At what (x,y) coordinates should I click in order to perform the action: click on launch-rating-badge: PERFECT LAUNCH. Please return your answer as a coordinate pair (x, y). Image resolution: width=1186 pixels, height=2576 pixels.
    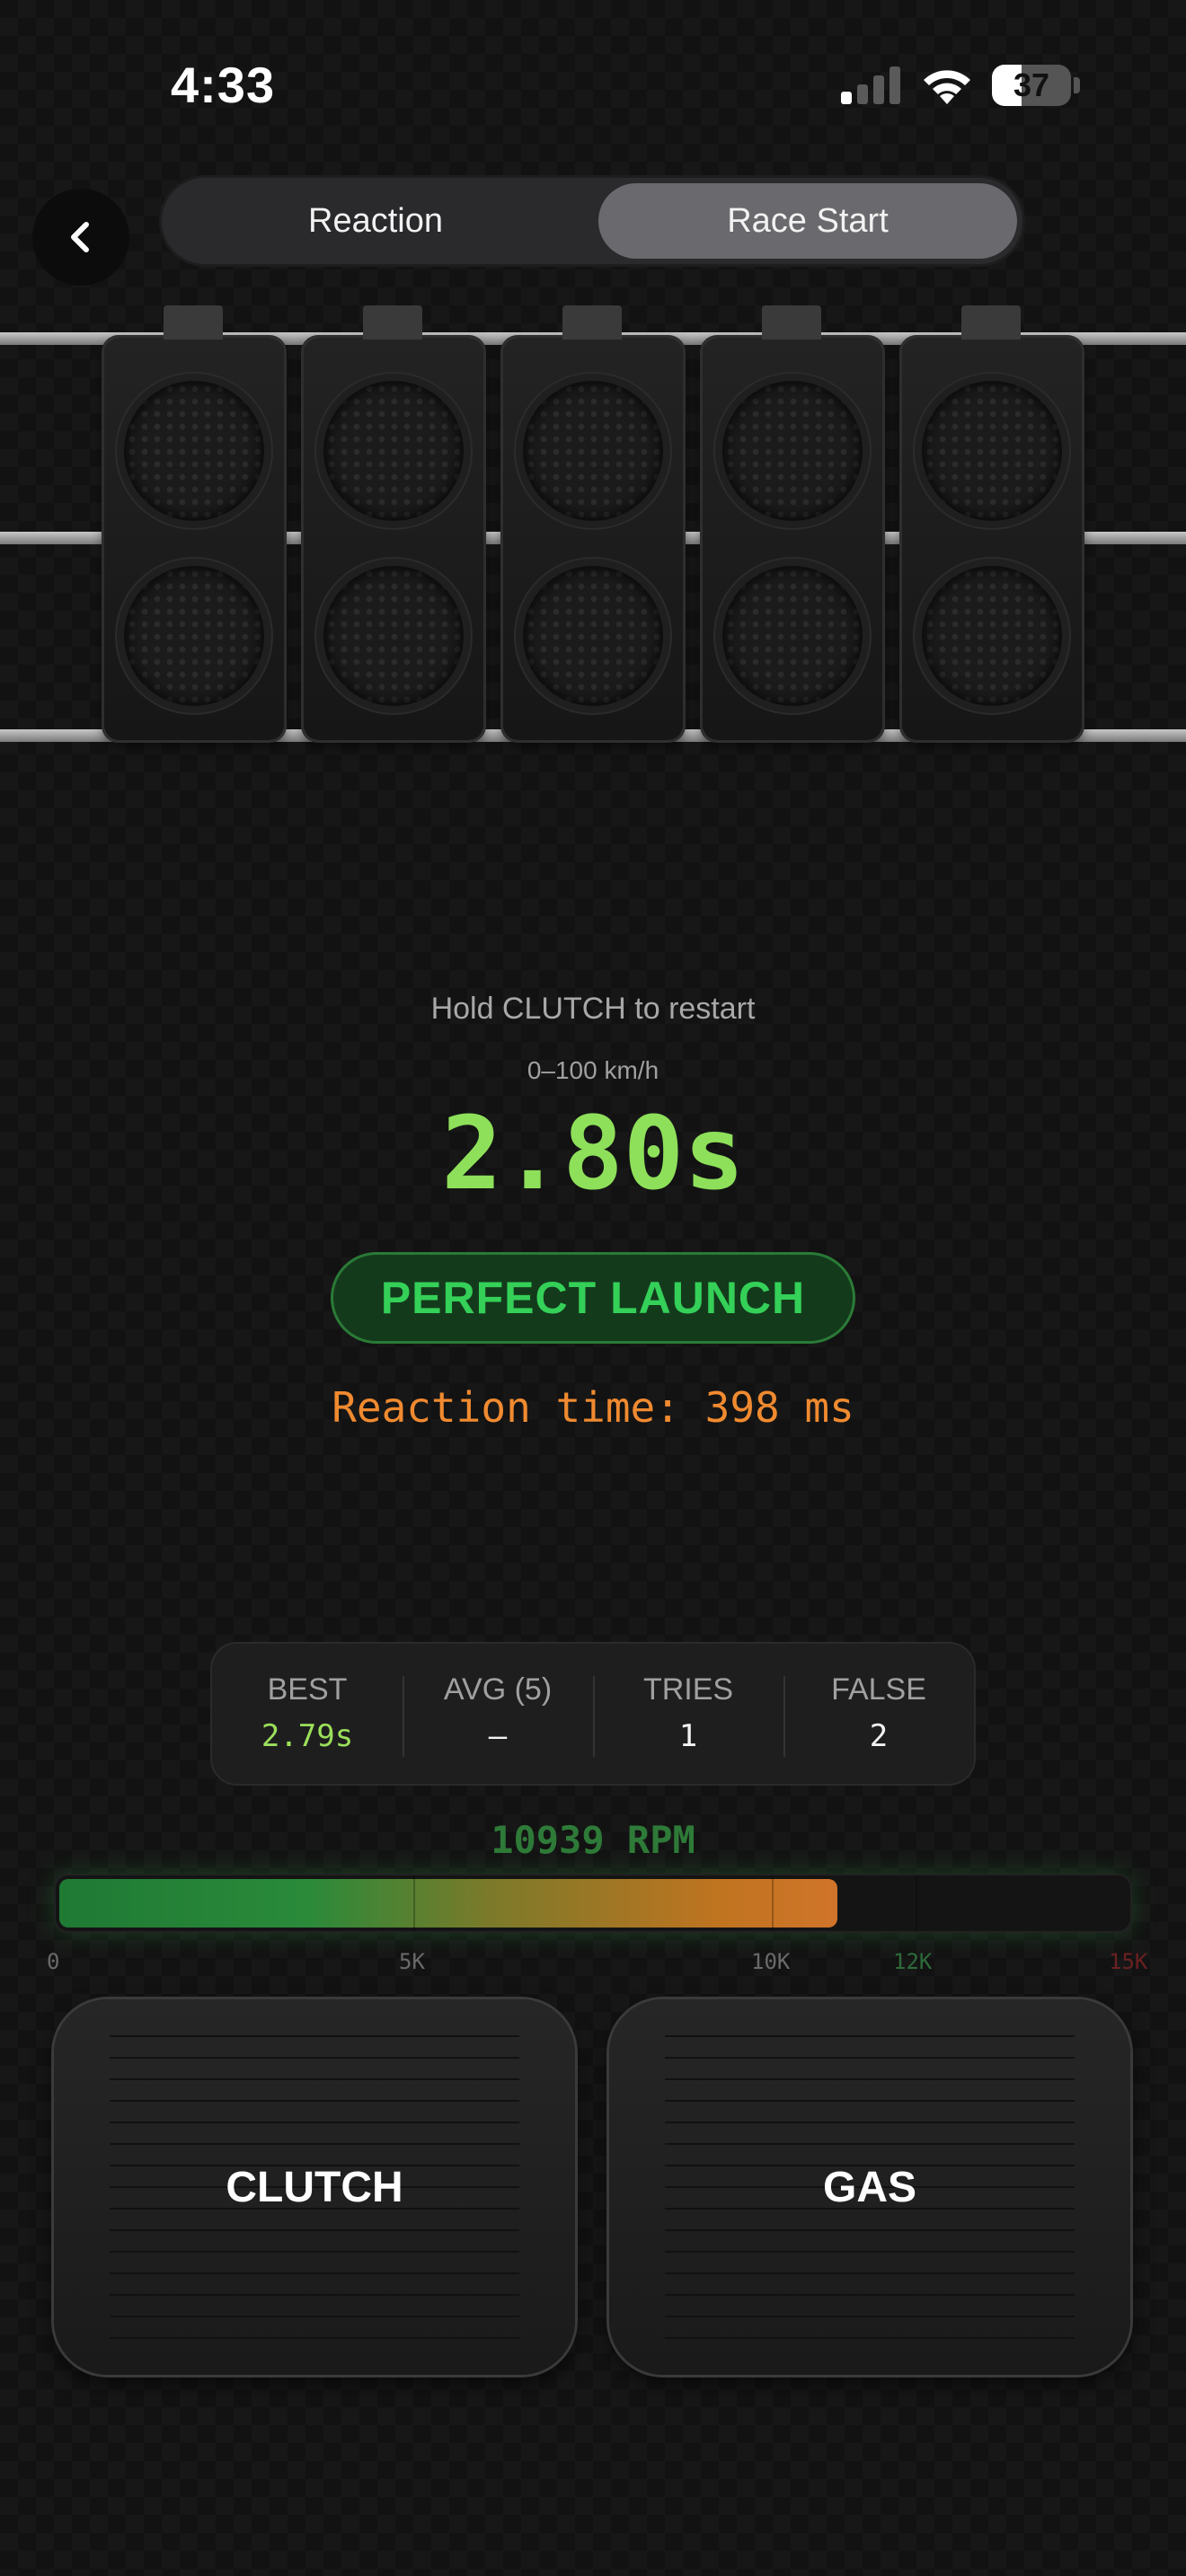
    Looking at the image, I should click on (593, 1298).